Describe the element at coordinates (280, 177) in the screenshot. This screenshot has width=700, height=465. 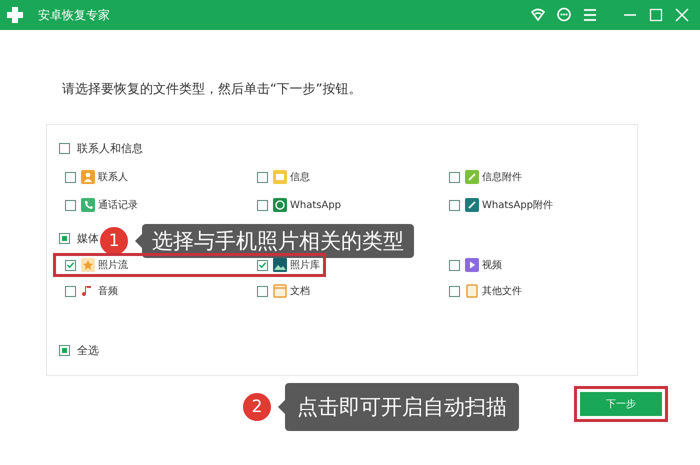
I see `message-icon` at that location.